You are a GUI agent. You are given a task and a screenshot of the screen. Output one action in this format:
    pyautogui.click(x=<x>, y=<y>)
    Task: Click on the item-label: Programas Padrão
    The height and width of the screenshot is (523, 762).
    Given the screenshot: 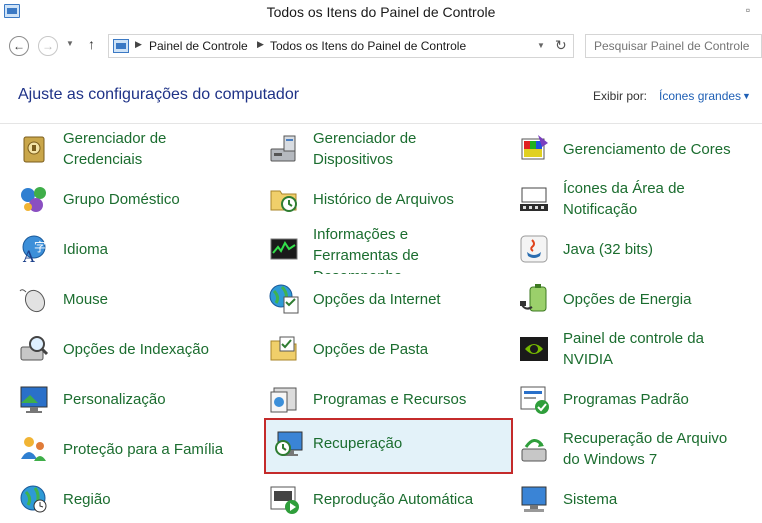 What is the action you would take?
    pyautogui.click(x=626, y=399)
    